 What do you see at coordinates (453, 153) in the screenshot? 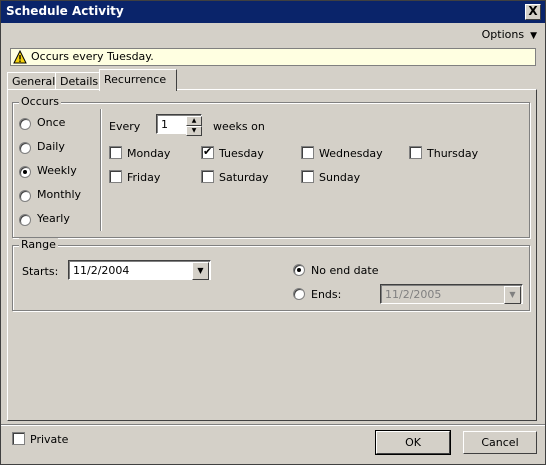
I see `thursday-label: Thursday` at bounding box center [453, 153].